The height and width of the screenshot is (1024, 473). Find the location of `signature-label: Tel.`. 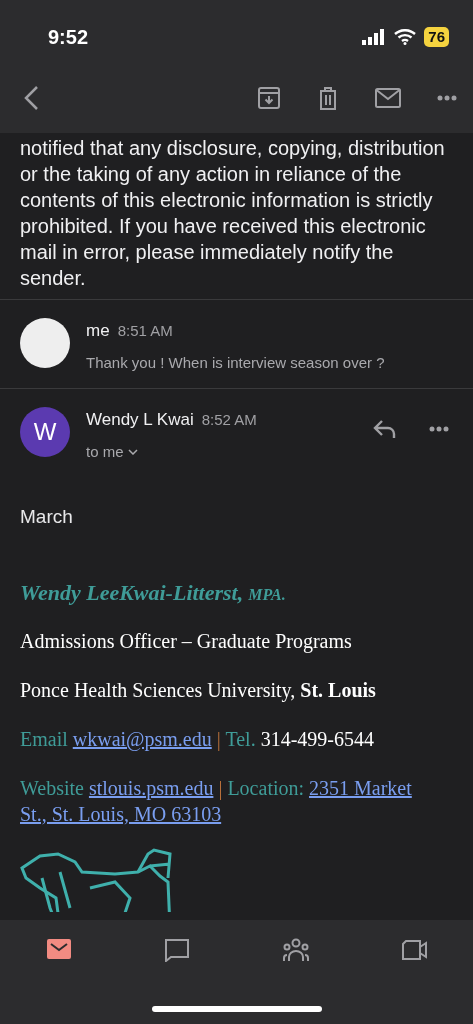

signature-label: Tel. is located at coordinates (240, 738).